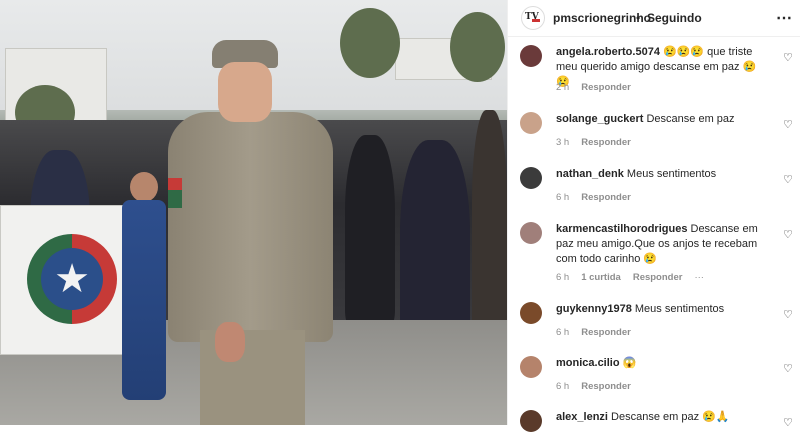 This screenshot has height=432, width=800. What do you see at coordinates (608, 52) in the screenshot?
I see `commenter-username: angela.roberto.5074` at bounding box center [608, 52].